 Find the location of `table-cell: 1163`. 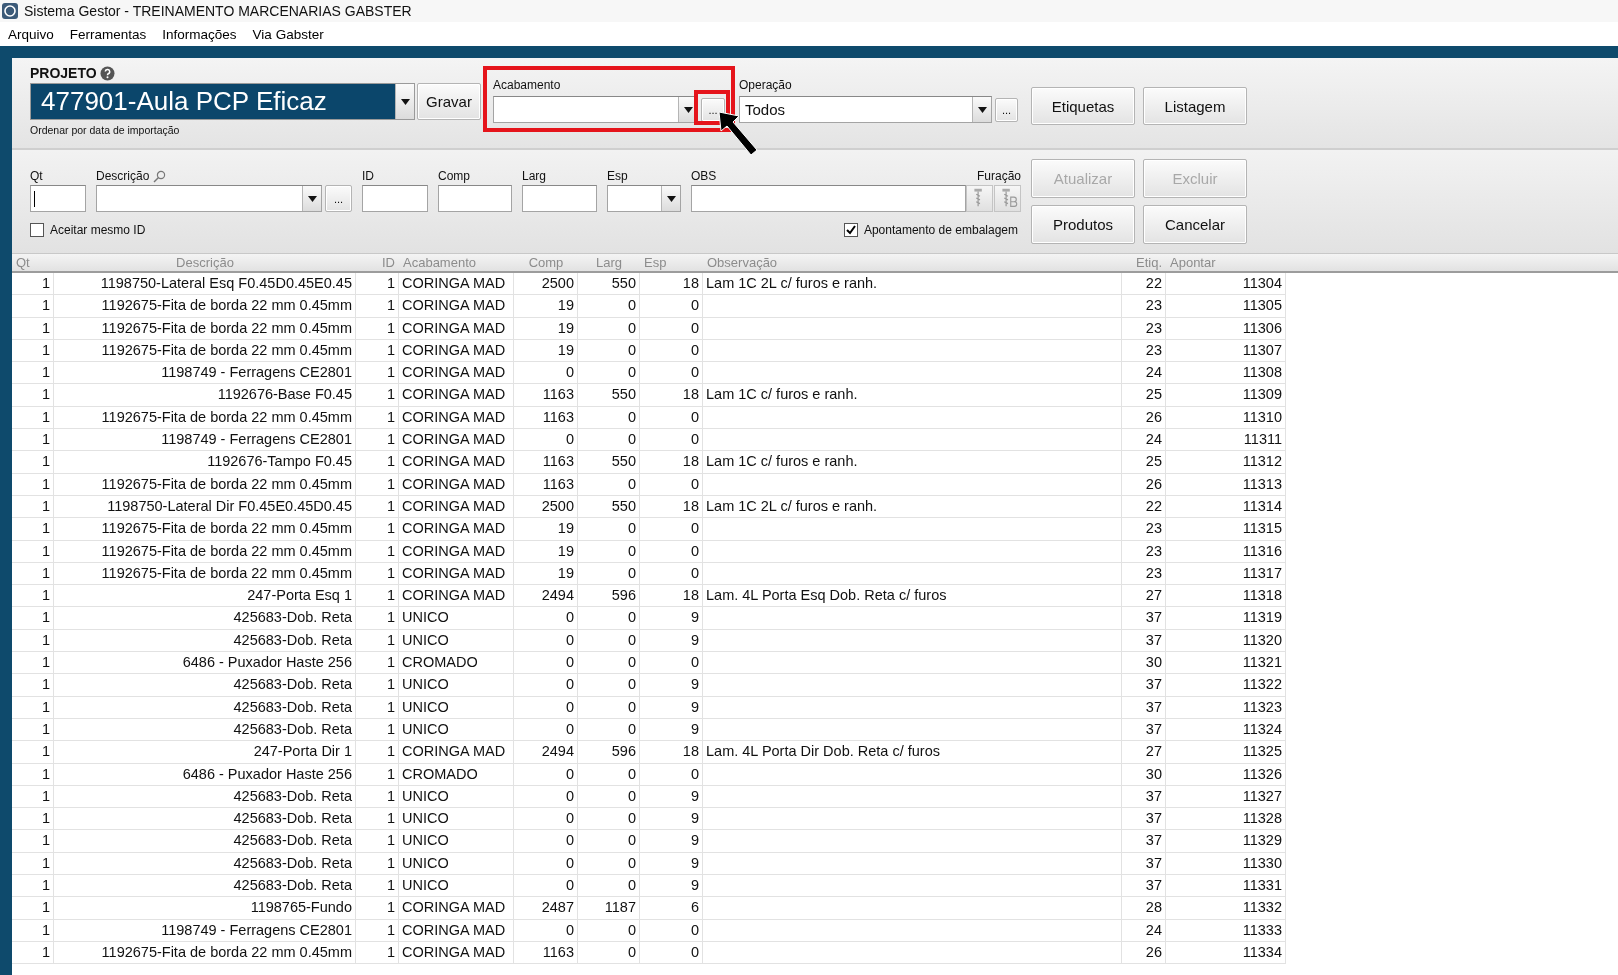

table-cell: 1163 is located at coordinates (546, 462).